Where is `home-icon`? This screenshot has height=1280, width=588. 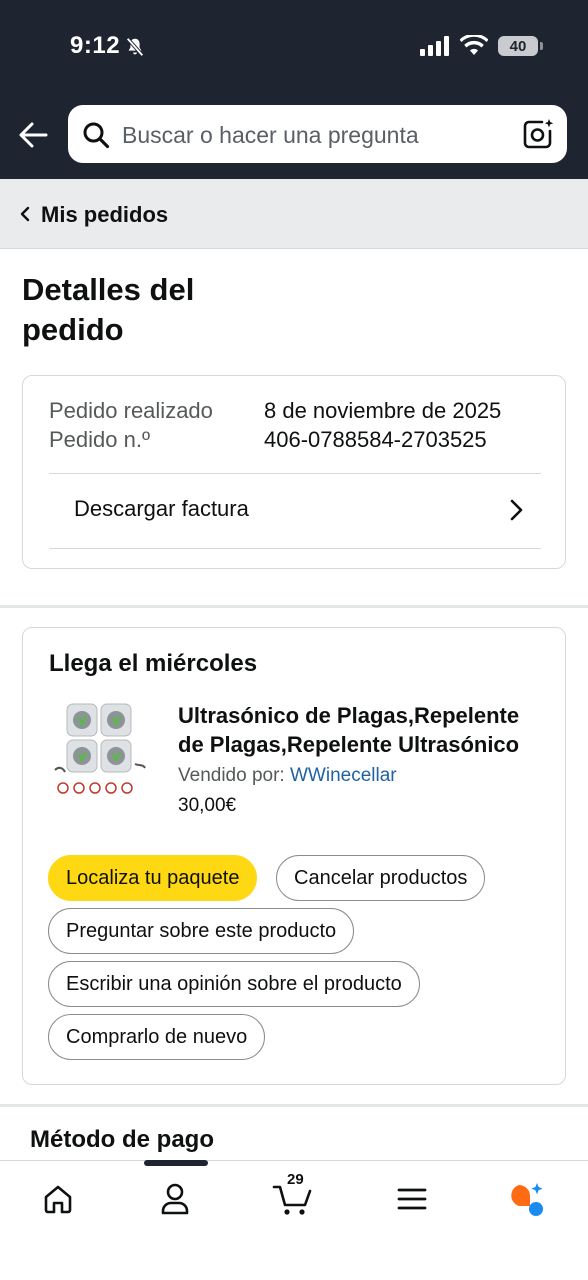
home-icon is located at coordinates (58, 1199).